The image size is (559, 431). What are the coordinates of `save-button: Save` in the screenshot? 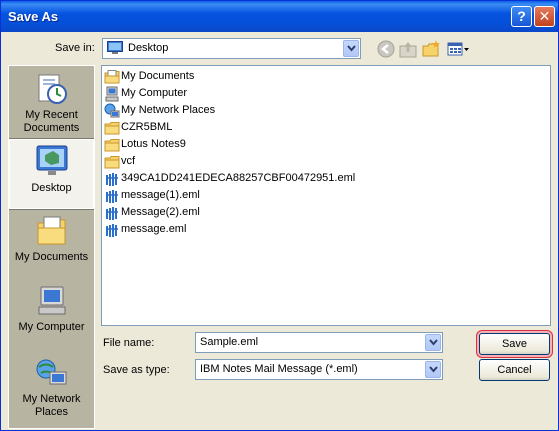 It's located at (514, 344).